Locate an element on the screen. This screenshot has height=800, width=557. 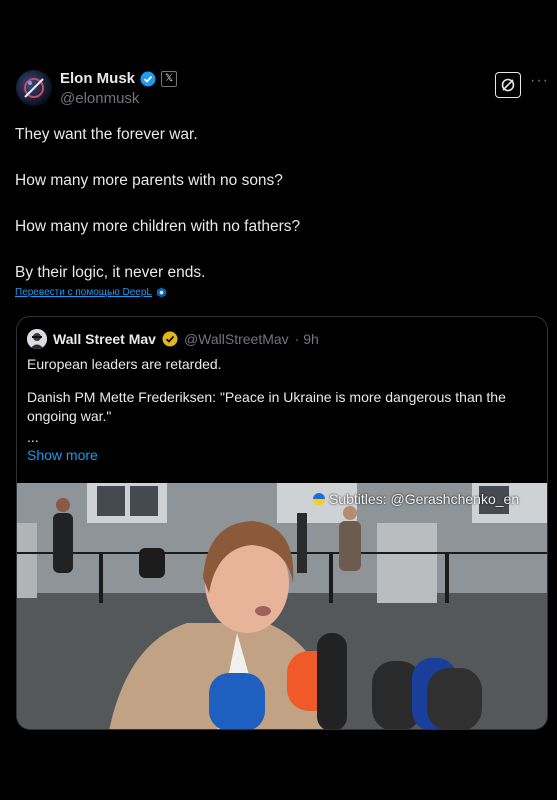
translate-label: Перевести с помощью DeepL is located at coordinates (83, 292).